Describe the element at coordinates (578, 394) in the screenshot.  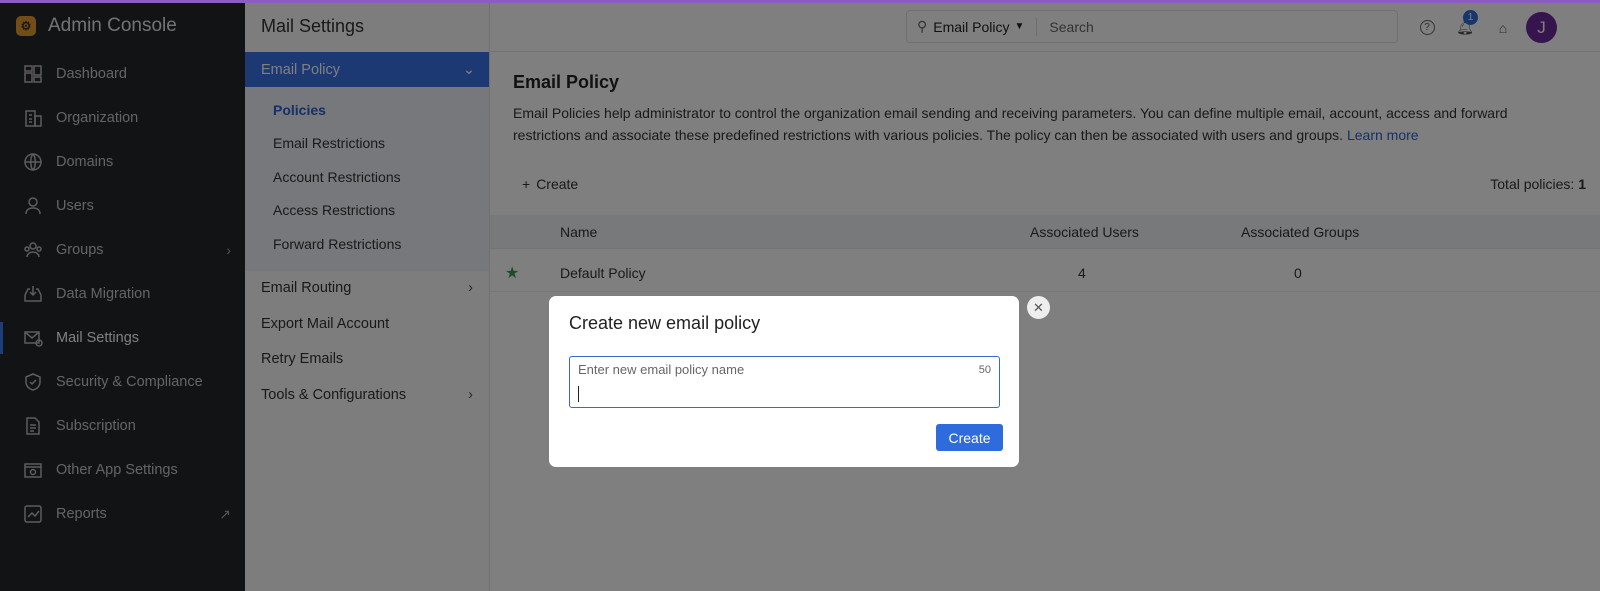
I see `text-caret` at that location.